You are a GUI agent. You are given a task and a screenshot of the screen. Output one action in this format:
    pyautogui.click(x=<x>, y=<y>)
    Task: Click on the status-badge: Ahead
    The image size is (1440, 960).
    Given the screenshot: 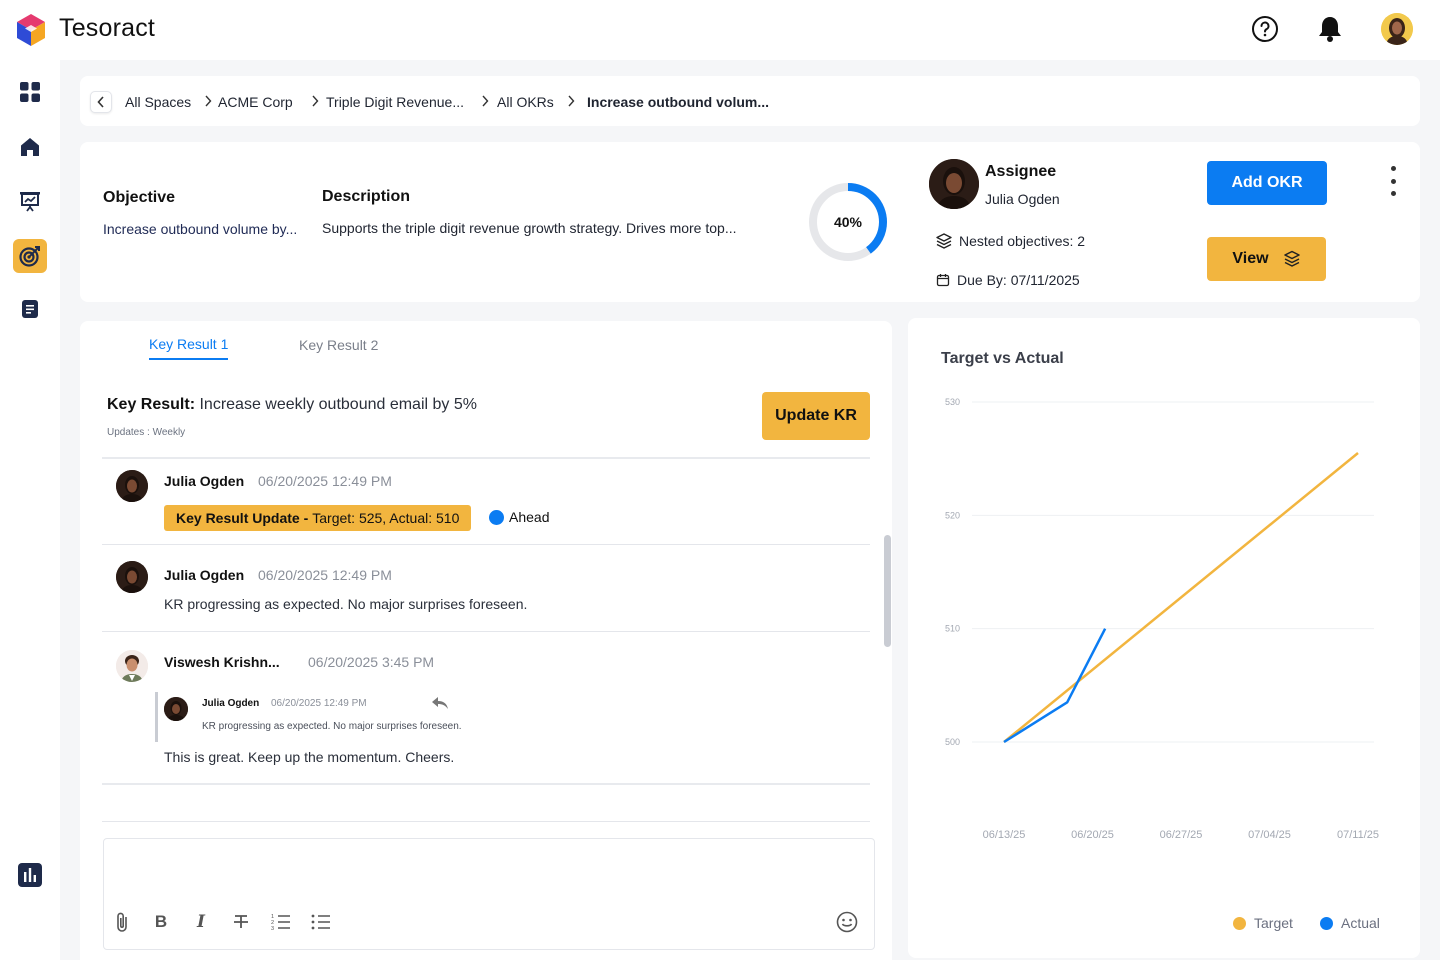 What is the action you would take?
    pyautogui.click(x=519, y=517)
    